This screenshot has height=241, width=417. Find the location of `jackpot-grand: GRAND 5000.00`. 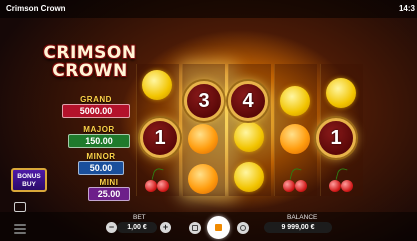

jackpot-grand: GRAND 5000.00 is located at coordinates (96, 106).